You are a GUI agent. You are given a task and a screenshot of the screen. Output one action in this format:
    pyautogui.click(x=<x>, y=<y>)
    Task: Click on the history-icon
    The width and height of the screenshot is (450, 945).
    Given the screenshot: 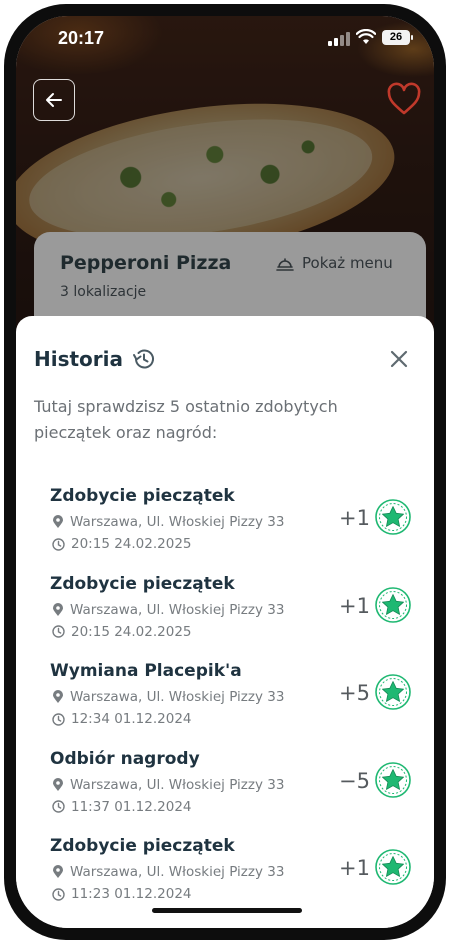 What is the action you would take?
    pyautogui.click(x=143, y=359)
    